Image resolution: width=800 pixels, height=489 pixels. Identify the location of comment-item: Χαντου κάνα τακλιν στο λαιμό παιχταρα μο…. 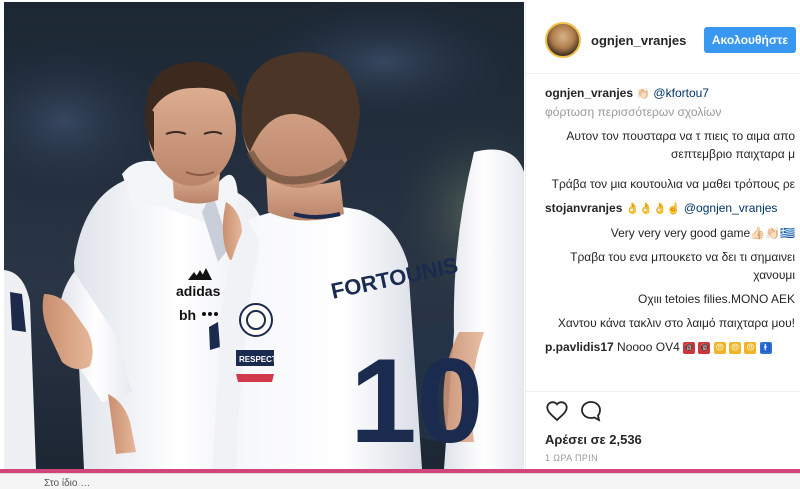
(670, 323).